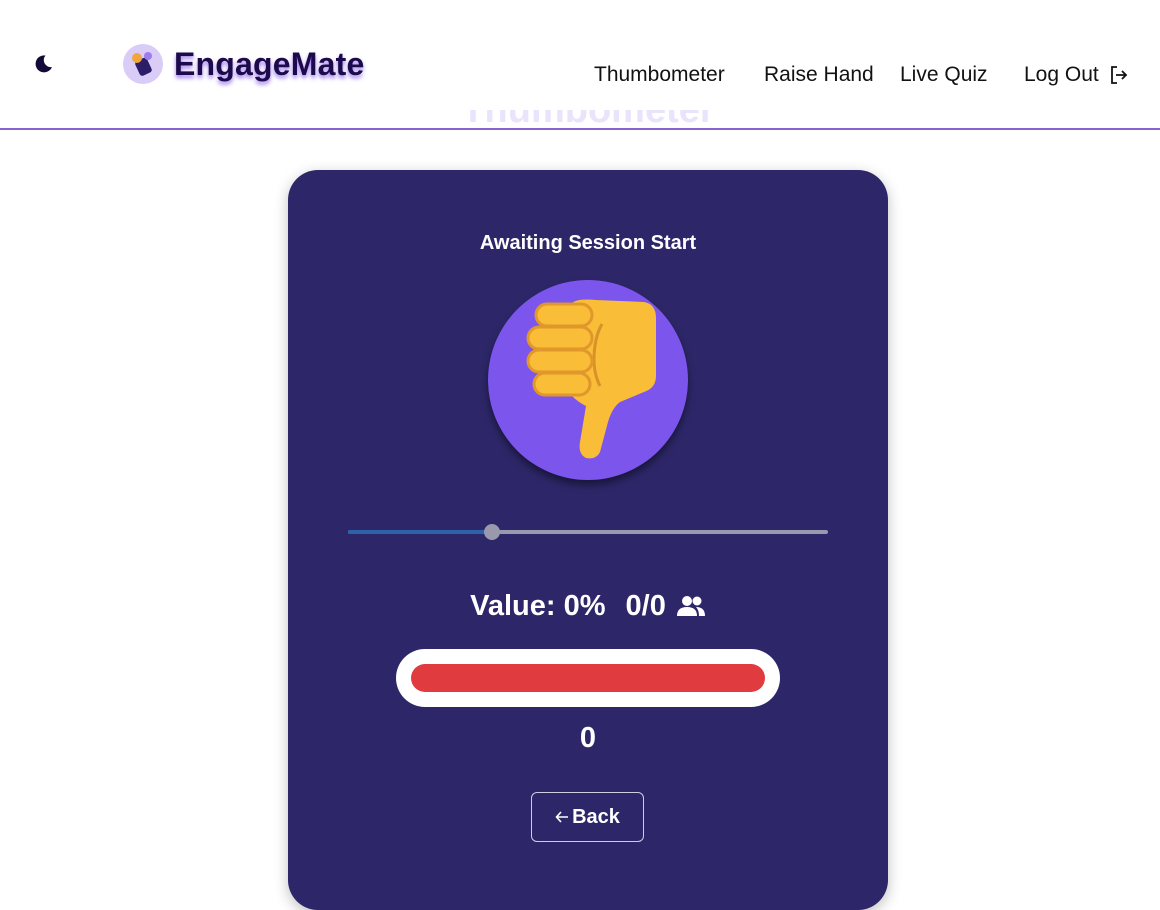  What do you see at coordinates (819, 75) in the screenshot?
I see `nav-raise-hand: Raise Hand` at bounding box center [819, 75].